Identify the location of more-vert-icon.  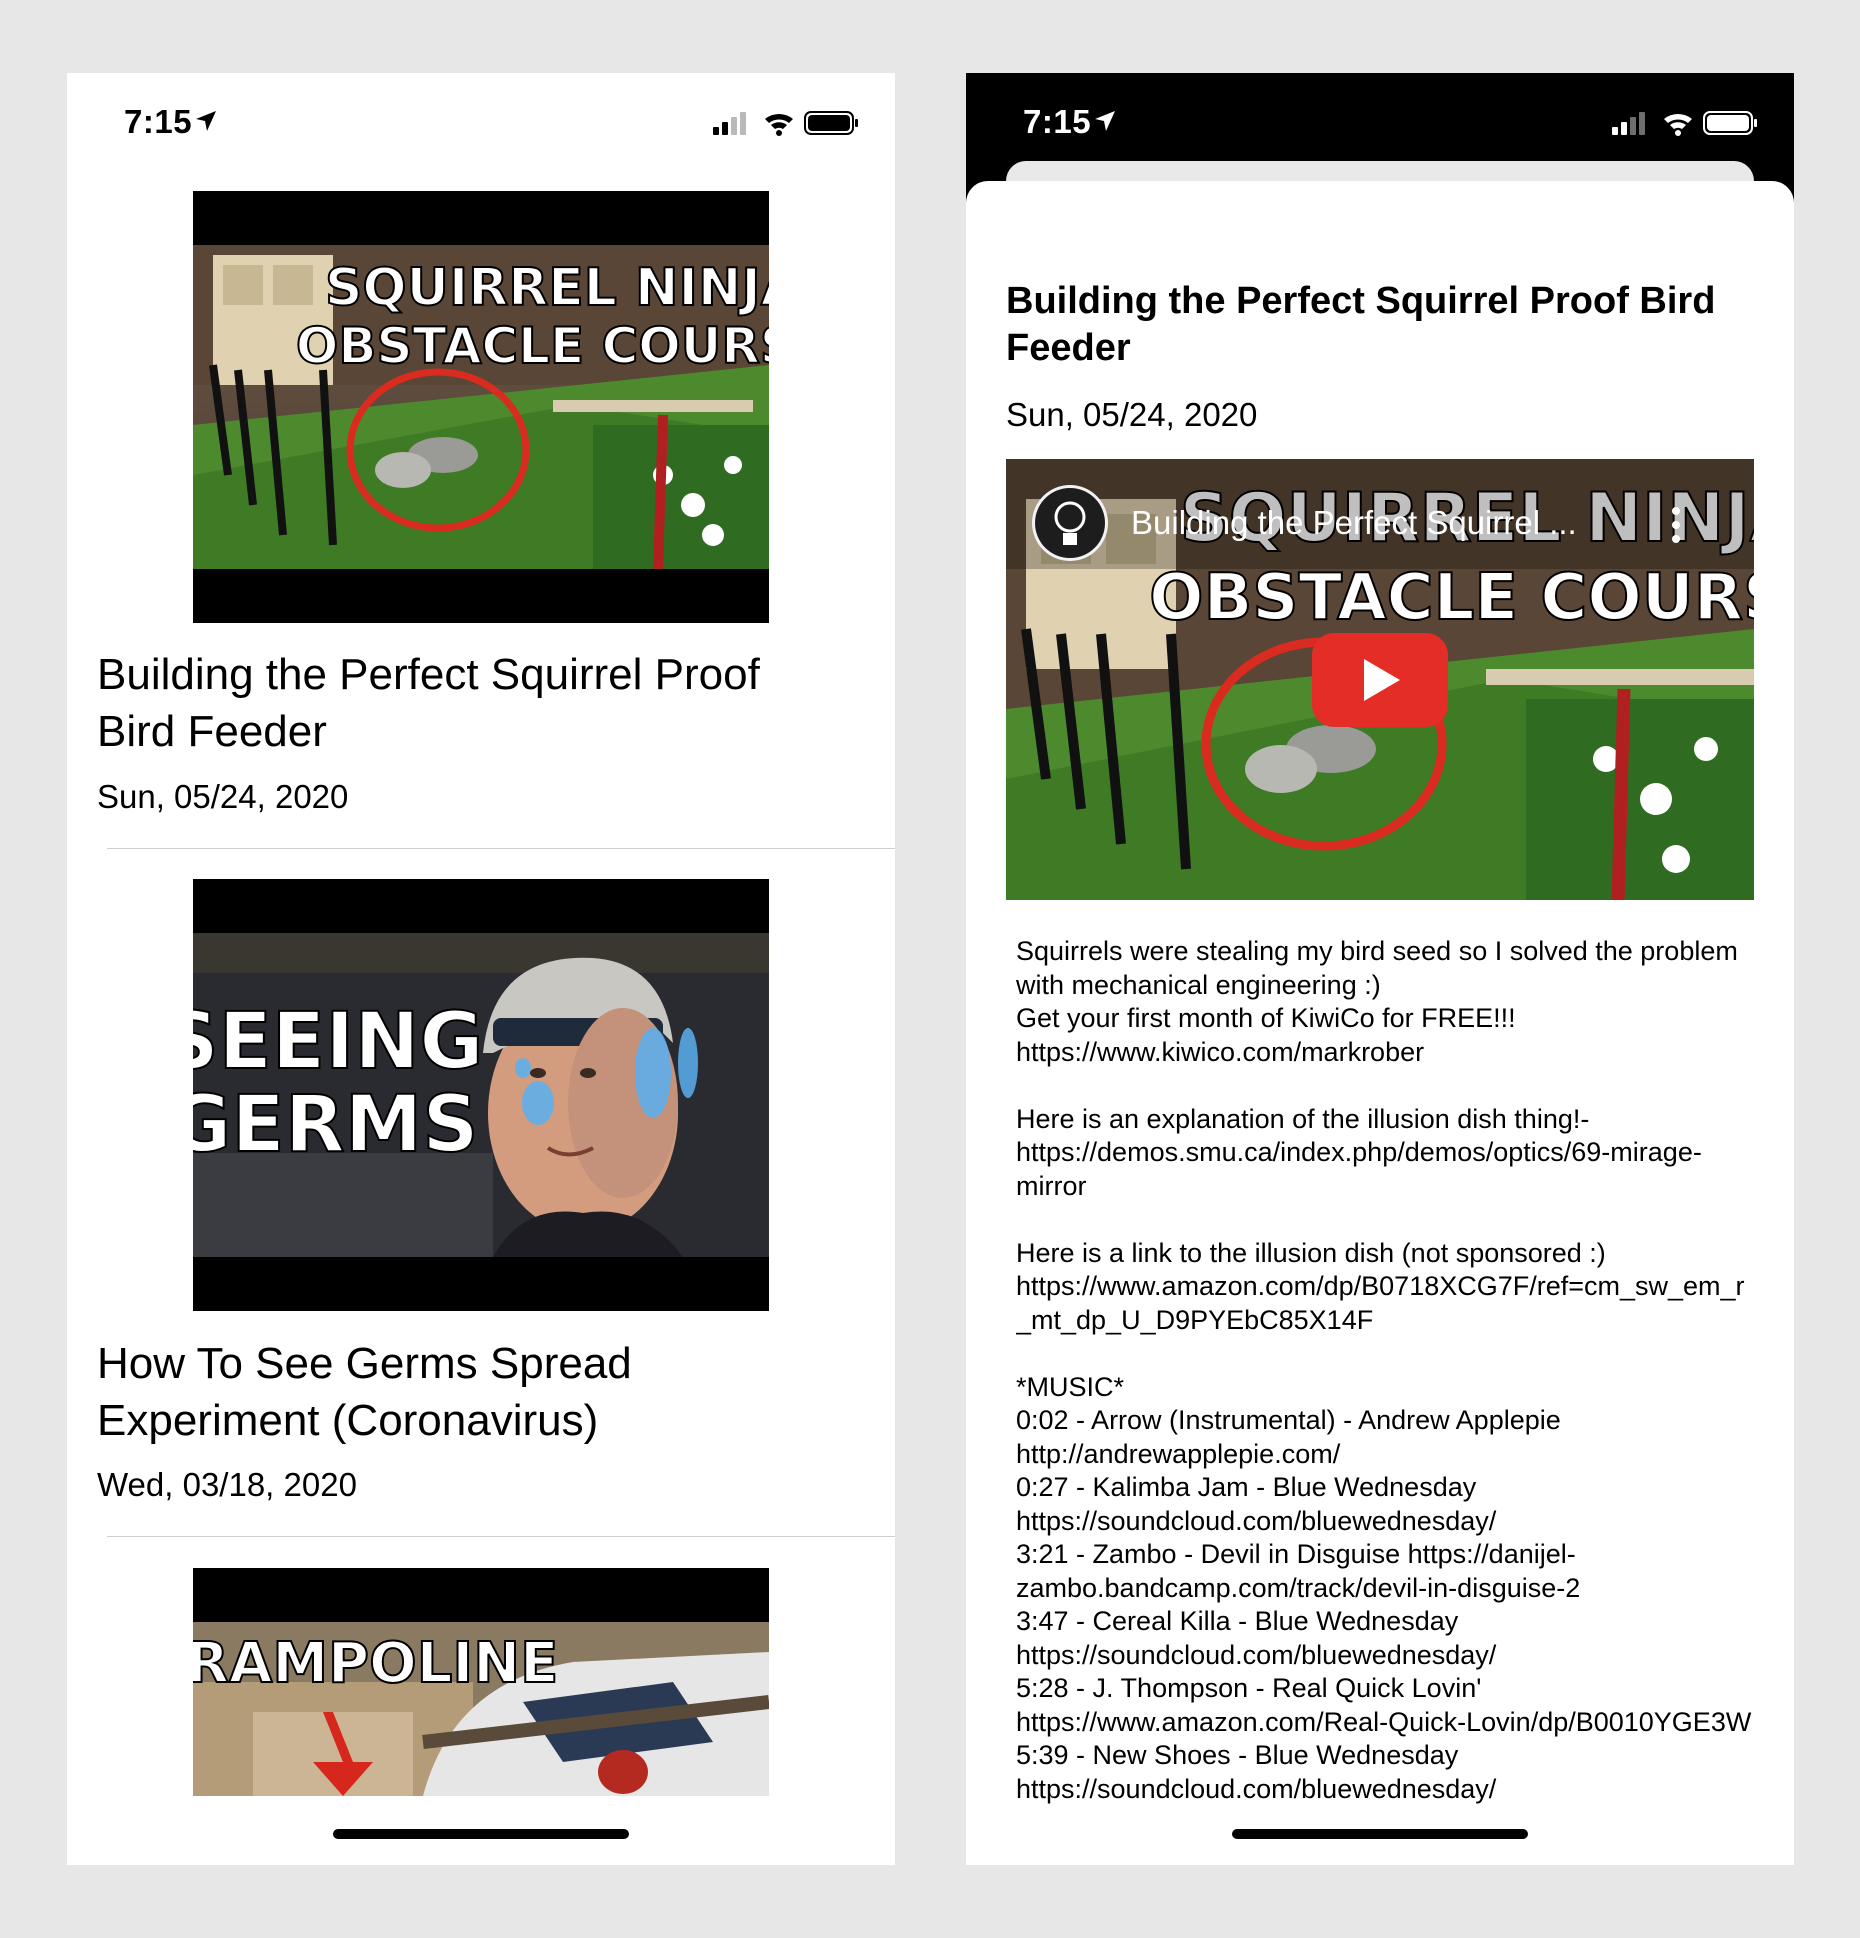
(1676, 525).